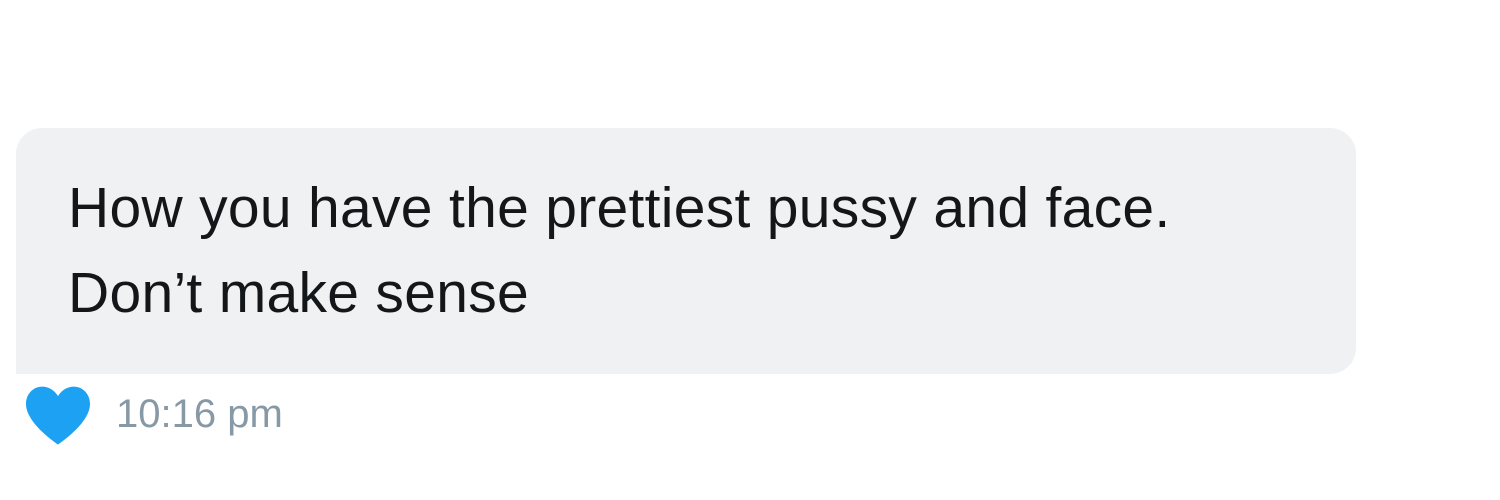  Describe the element at coordinates (58, 414) in the screenshot. I see `heart-icon` at that location.